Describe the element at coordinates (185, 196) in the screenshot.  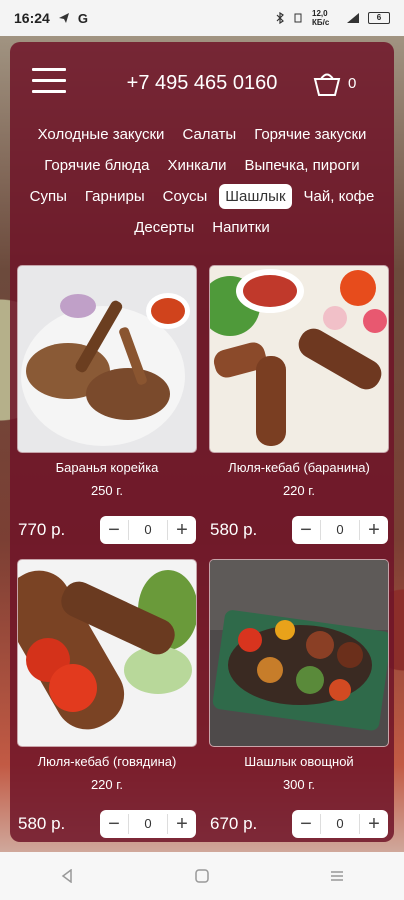
I see `tab-sauces: Соусы` at that location.